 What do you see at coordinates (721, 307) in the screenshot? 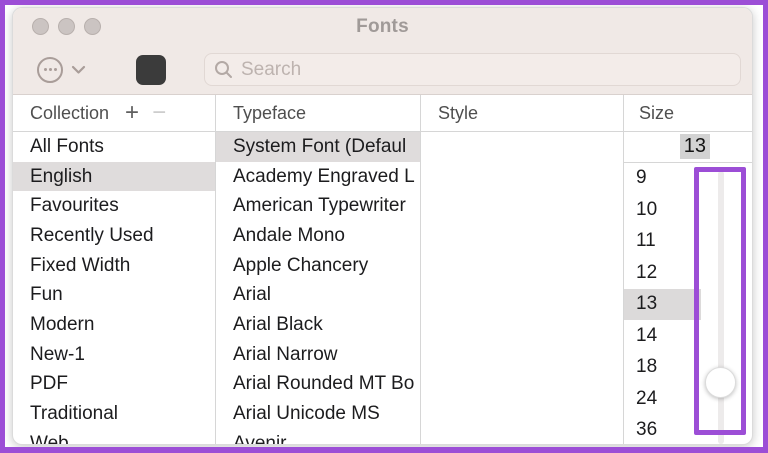
I see `slider-track-icon` at bounding box center [721, 307].